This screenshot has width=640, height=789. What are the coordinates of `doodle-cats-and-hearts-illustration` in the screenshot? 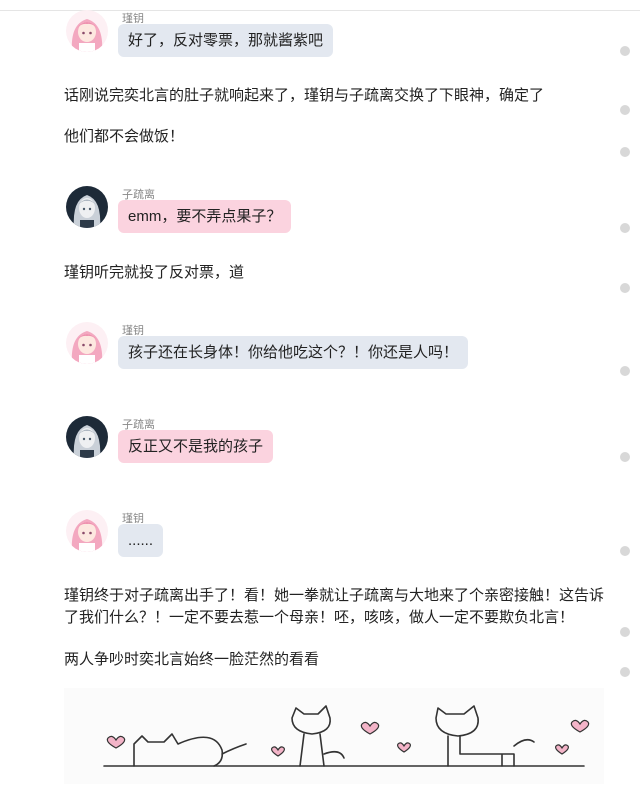 It's located at (334, 736).